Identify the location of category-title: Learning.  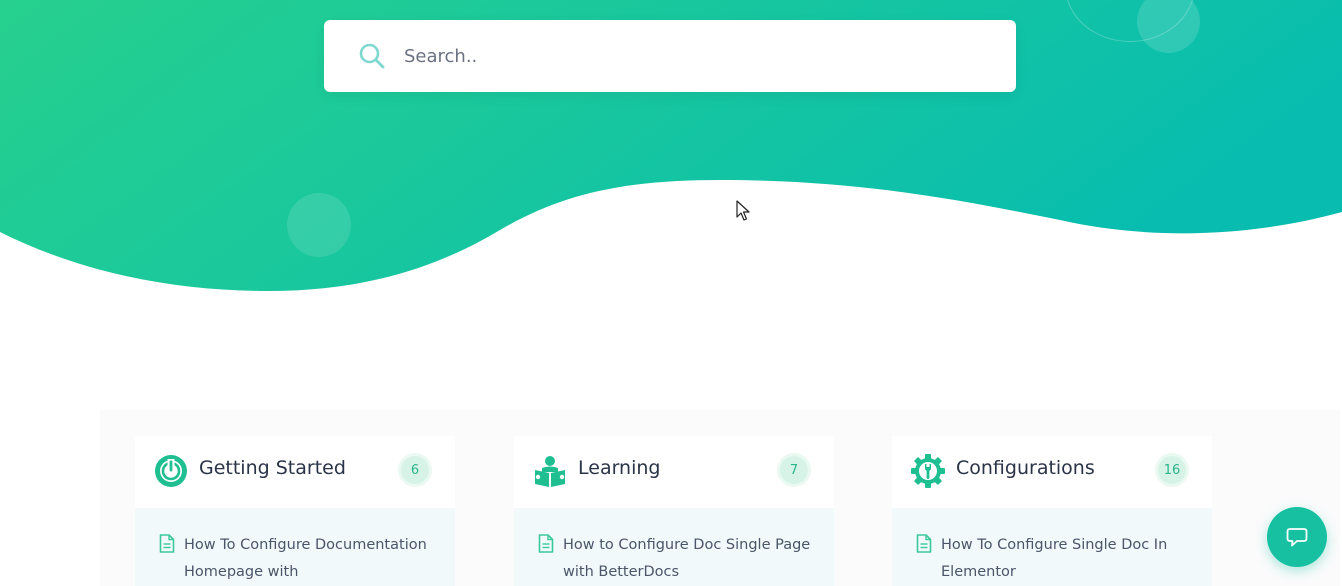
(619, 468).